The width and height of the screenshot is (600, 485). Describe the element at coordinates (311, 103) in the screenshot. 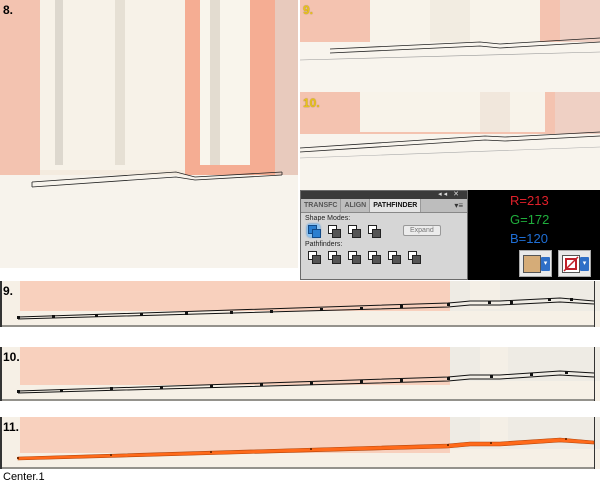

I see `step-10-top-label: 10.` at that location.